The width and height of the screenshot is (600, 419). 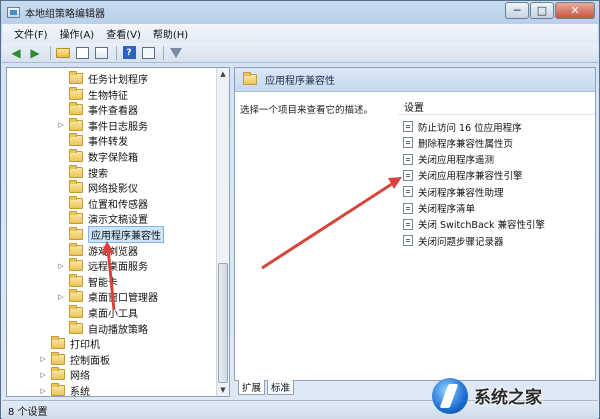 I want to click on tree-item: ▷ 控制面板, so click(x=74, y=359).